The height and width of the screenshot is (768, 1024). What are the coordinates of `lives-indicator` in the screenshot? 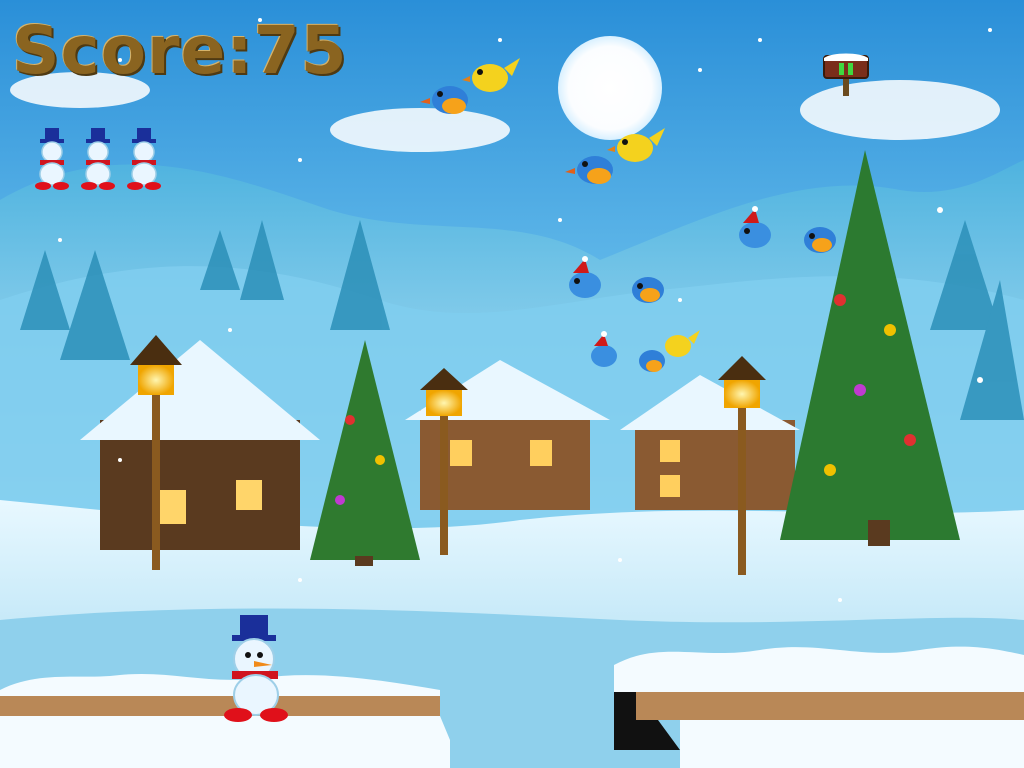 It's located at (104, 160).